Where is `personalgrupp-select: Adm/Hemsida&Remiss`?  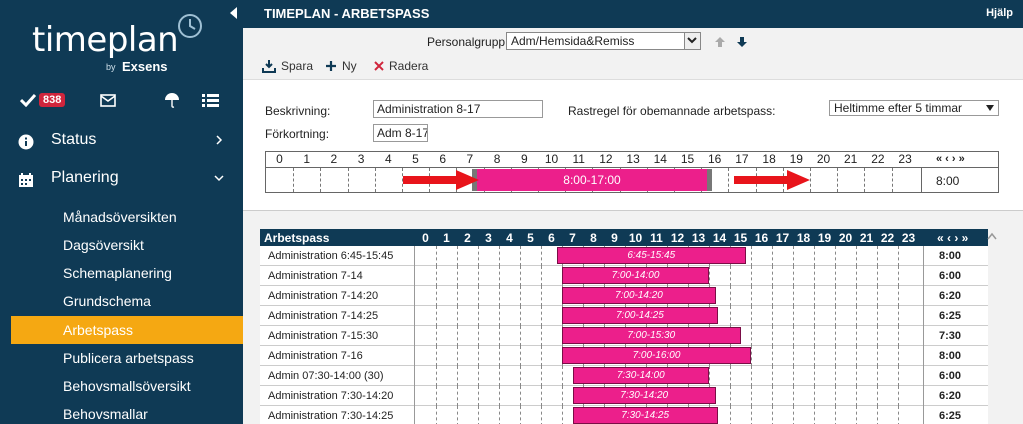
personalgrupp-select: Adm/Hemsida&Remiss is located at coordinates (603, 41).